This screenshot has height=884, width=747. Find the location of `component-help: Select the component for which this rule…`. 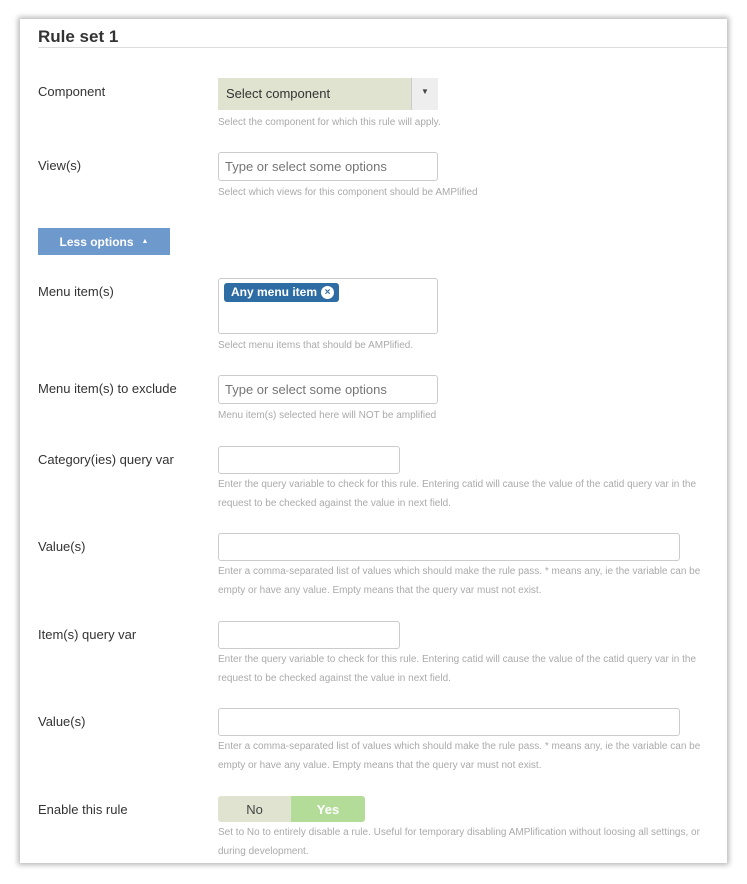

component-help: Select the component for which this rule… is located at coordinates (329, 122).